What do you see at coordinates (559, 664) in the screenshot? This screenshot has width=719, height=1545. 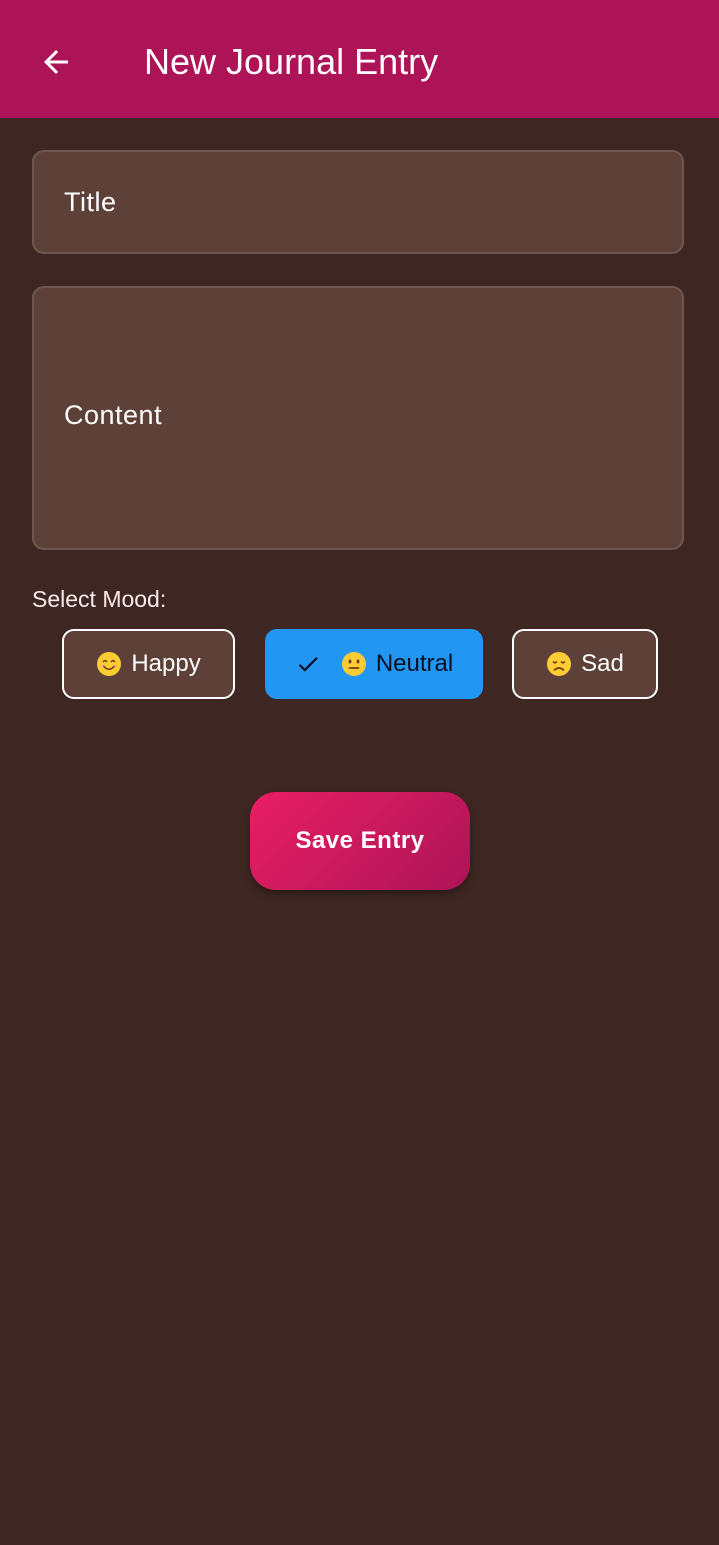 I see `disappointed-face-icon` at bounding box center [559, 664].